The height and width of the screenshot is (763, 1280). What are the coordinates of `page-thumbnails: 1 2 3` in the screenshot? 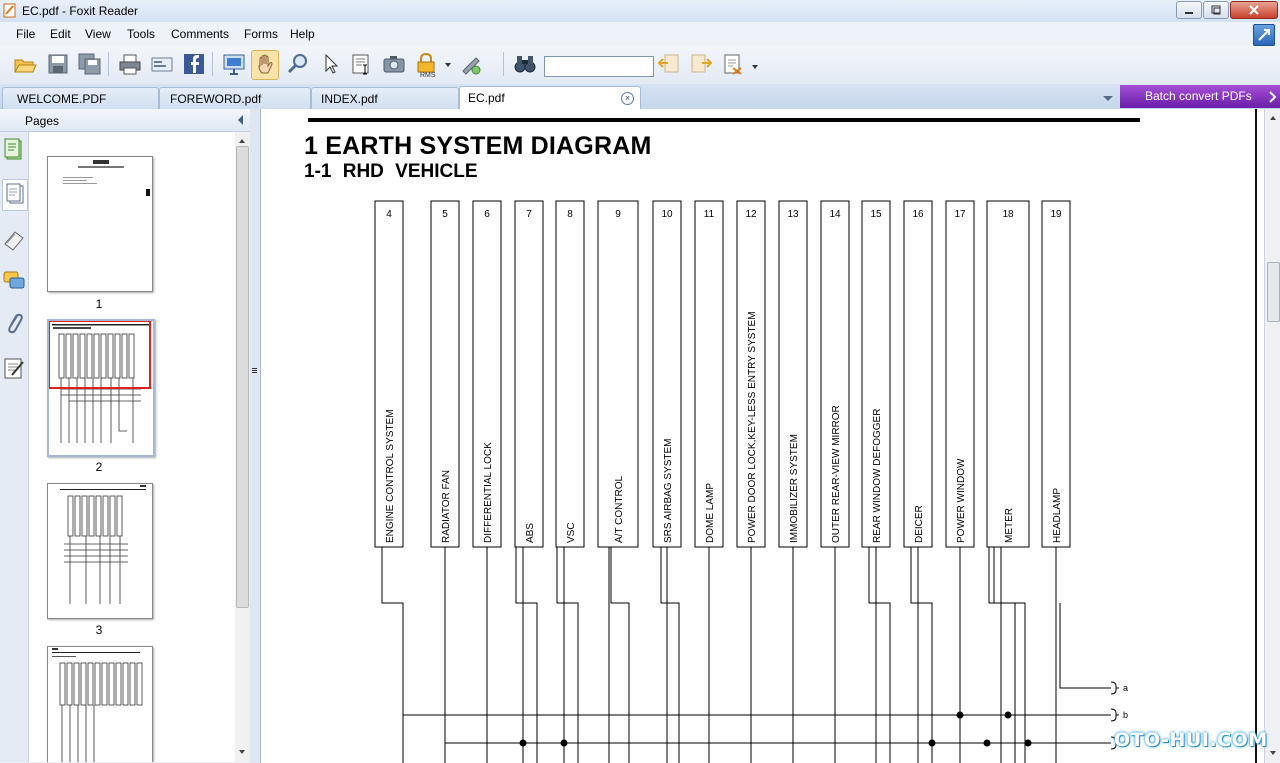 It's located at (132, 447).